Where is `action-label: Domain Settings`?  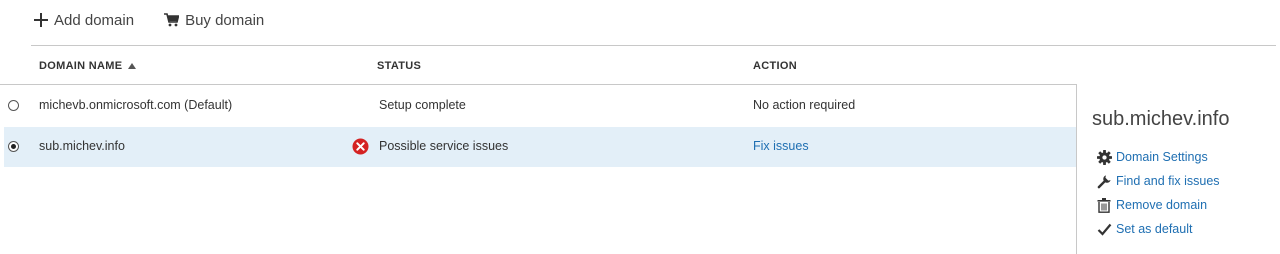
action-label: Domain Settings is located at coordinates (1162, 157).